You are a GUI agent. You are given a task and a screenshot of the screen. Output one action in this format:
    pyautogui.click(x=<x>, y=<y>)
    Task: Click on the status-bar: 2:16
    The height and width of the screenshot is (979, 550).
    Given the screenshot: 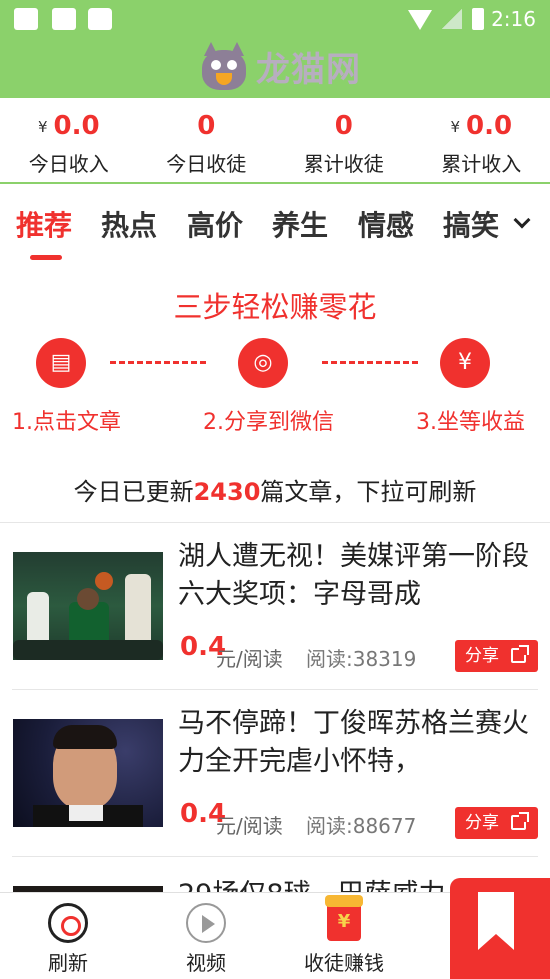 What is the action you would take?
    pyautogui.click(x=275, y=20)
    